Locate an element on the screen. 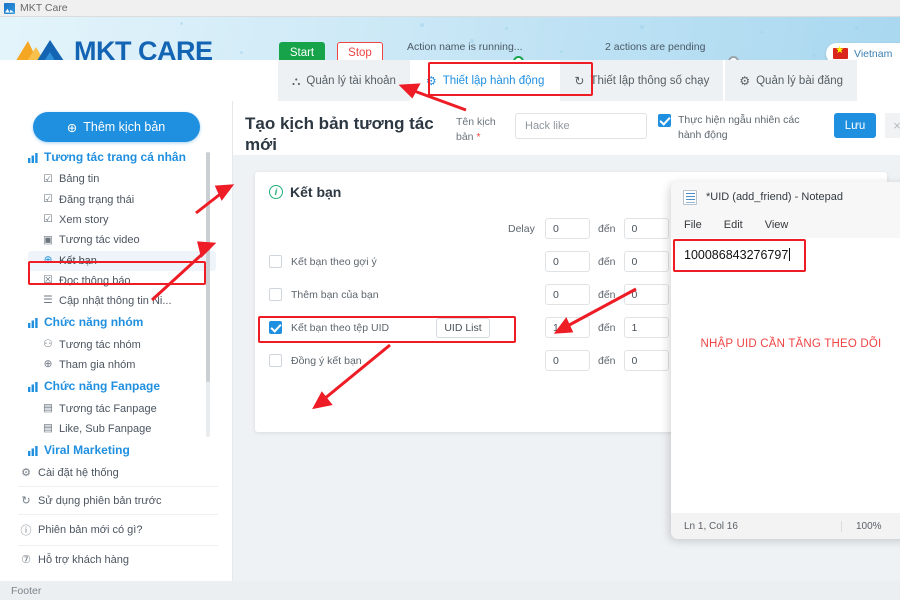  option-label-wrap: Kết bạn theo gợi ý is located at coordinates (362, 261).